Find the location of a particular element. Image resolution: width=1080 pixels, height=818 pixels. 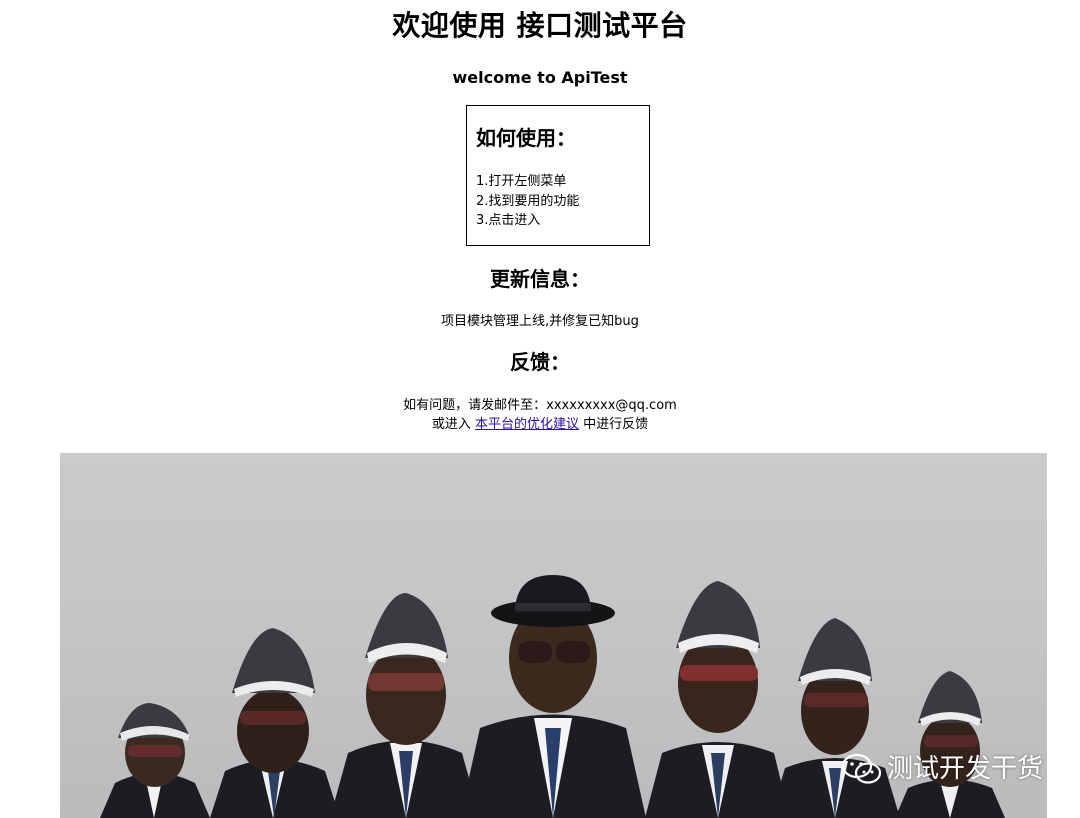

feedback-suffix: 中进行反馈 is located at coordinates (614, 424).